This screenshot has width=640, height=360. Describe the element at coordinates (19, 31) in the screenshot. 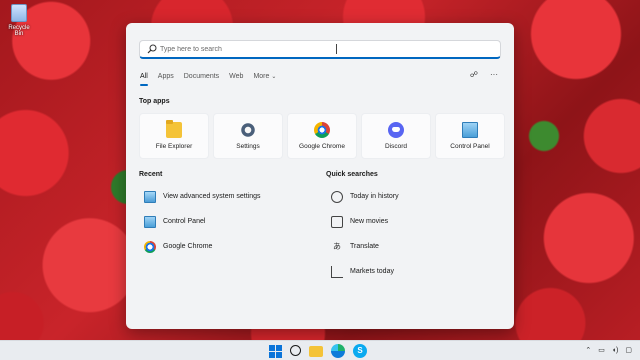

I see `recycle-bin-label: Recycle Bin` at that location.